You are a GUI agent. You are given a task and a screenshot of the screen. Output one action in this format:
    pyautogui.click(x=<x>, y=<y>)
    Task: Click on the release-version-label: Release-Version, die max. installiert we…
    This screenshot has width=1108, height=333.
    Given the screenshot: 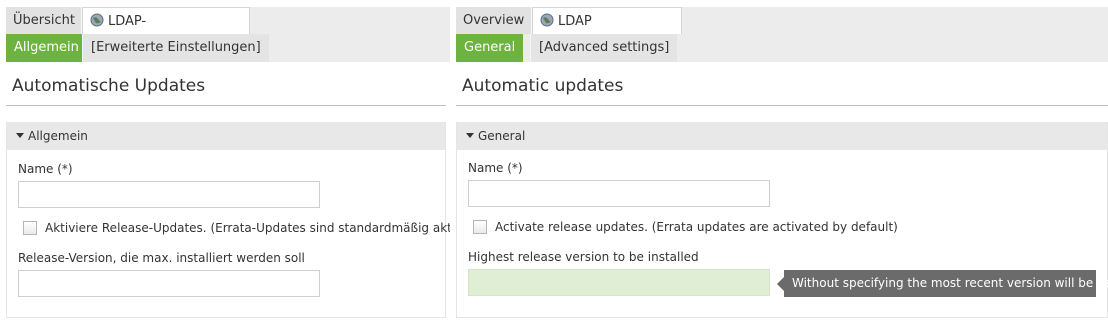 What is the action you would take?
    pyautogui.click(x=161, y=258)
    